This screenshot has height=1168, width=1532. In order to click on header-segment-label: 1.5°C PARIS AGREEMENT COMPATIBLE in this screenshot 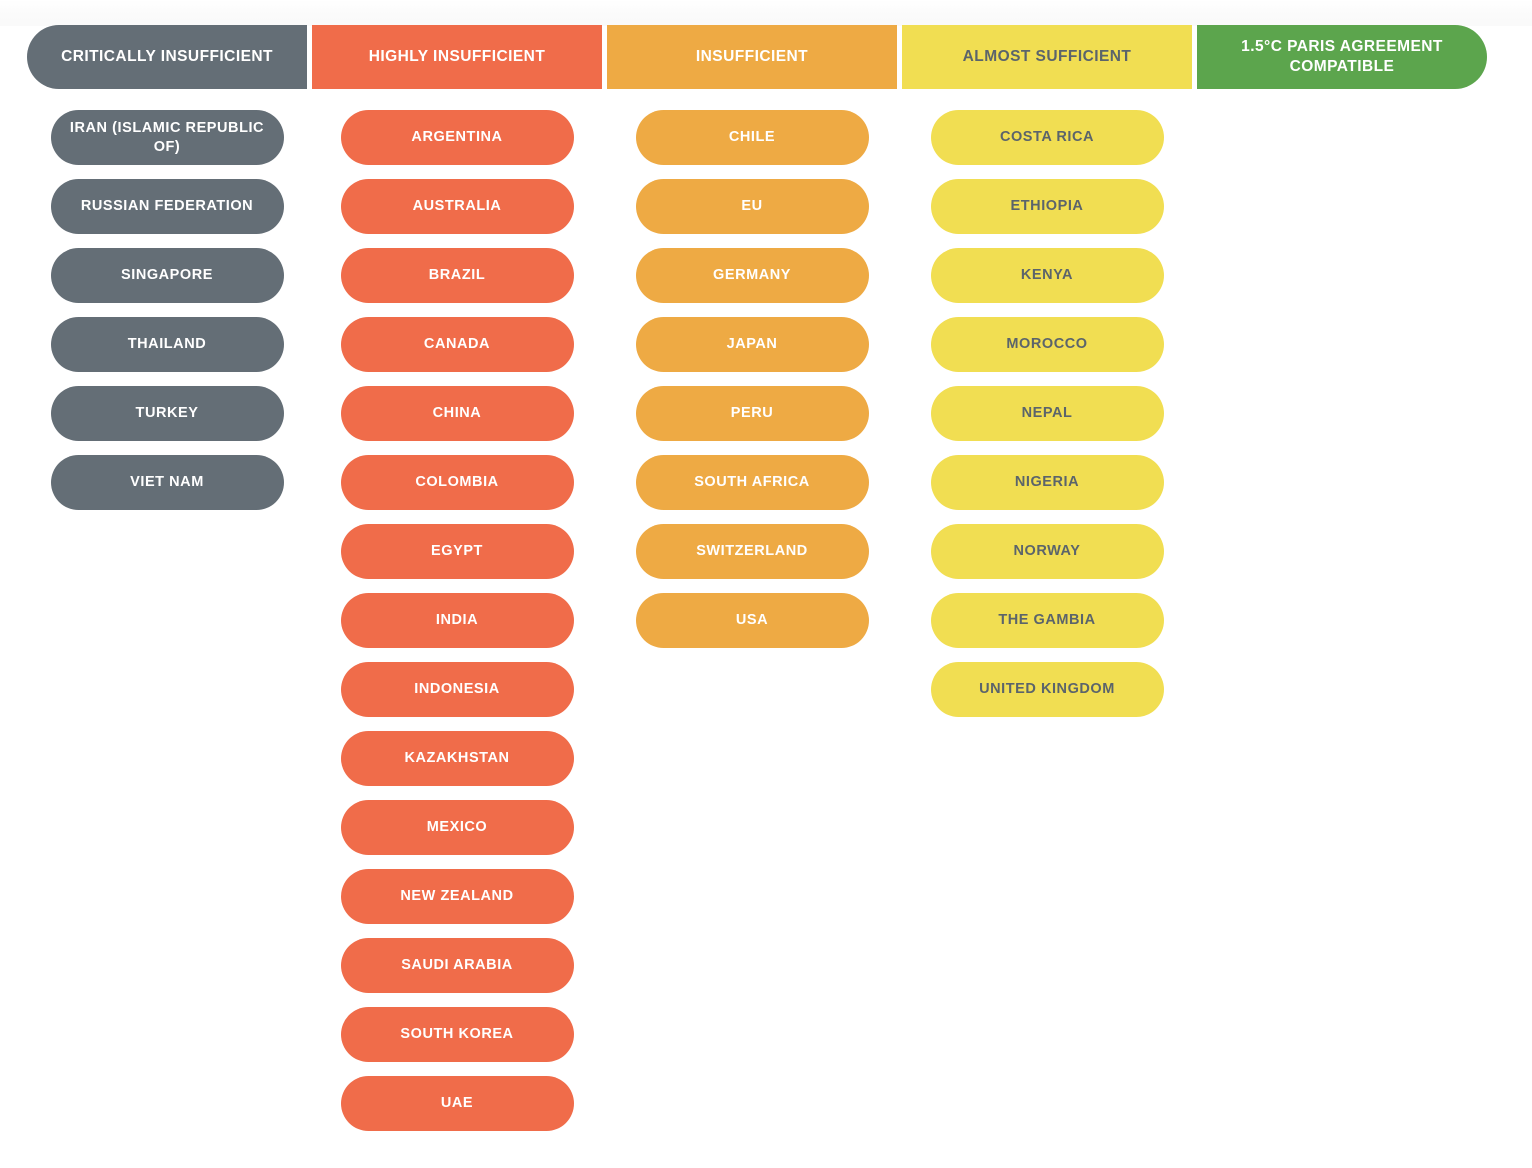, I will do `click(1342, 56)`.